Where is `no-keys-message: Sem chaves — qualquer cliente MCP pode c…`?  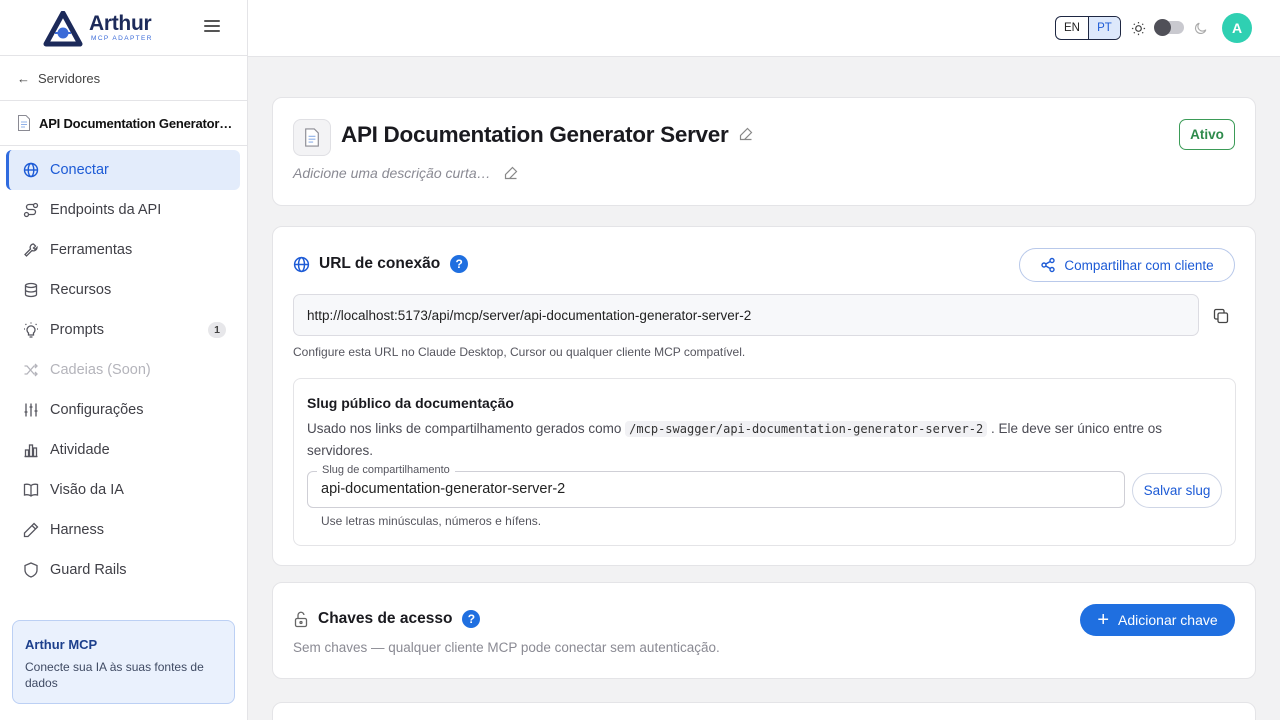
no-keys-message: Sem chaves — qualquer cliente MCP pode c… is located at coordinates (506, 647).